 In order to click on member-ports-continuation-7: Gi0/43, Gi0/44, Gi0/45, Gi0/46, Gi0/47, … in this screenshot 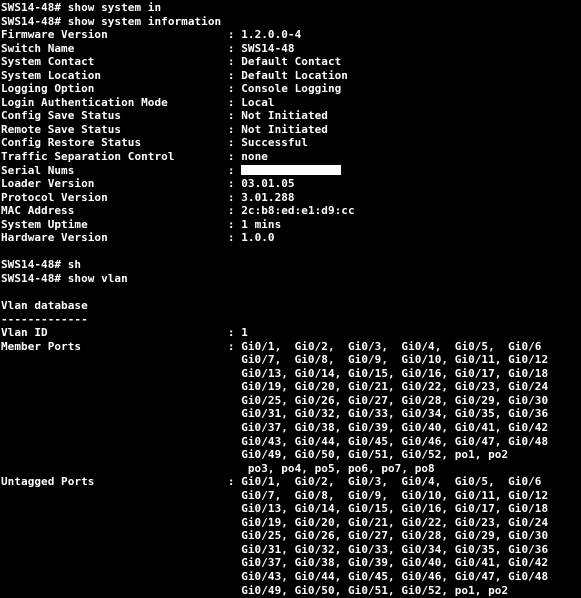, I will do `click(275, 441)`.